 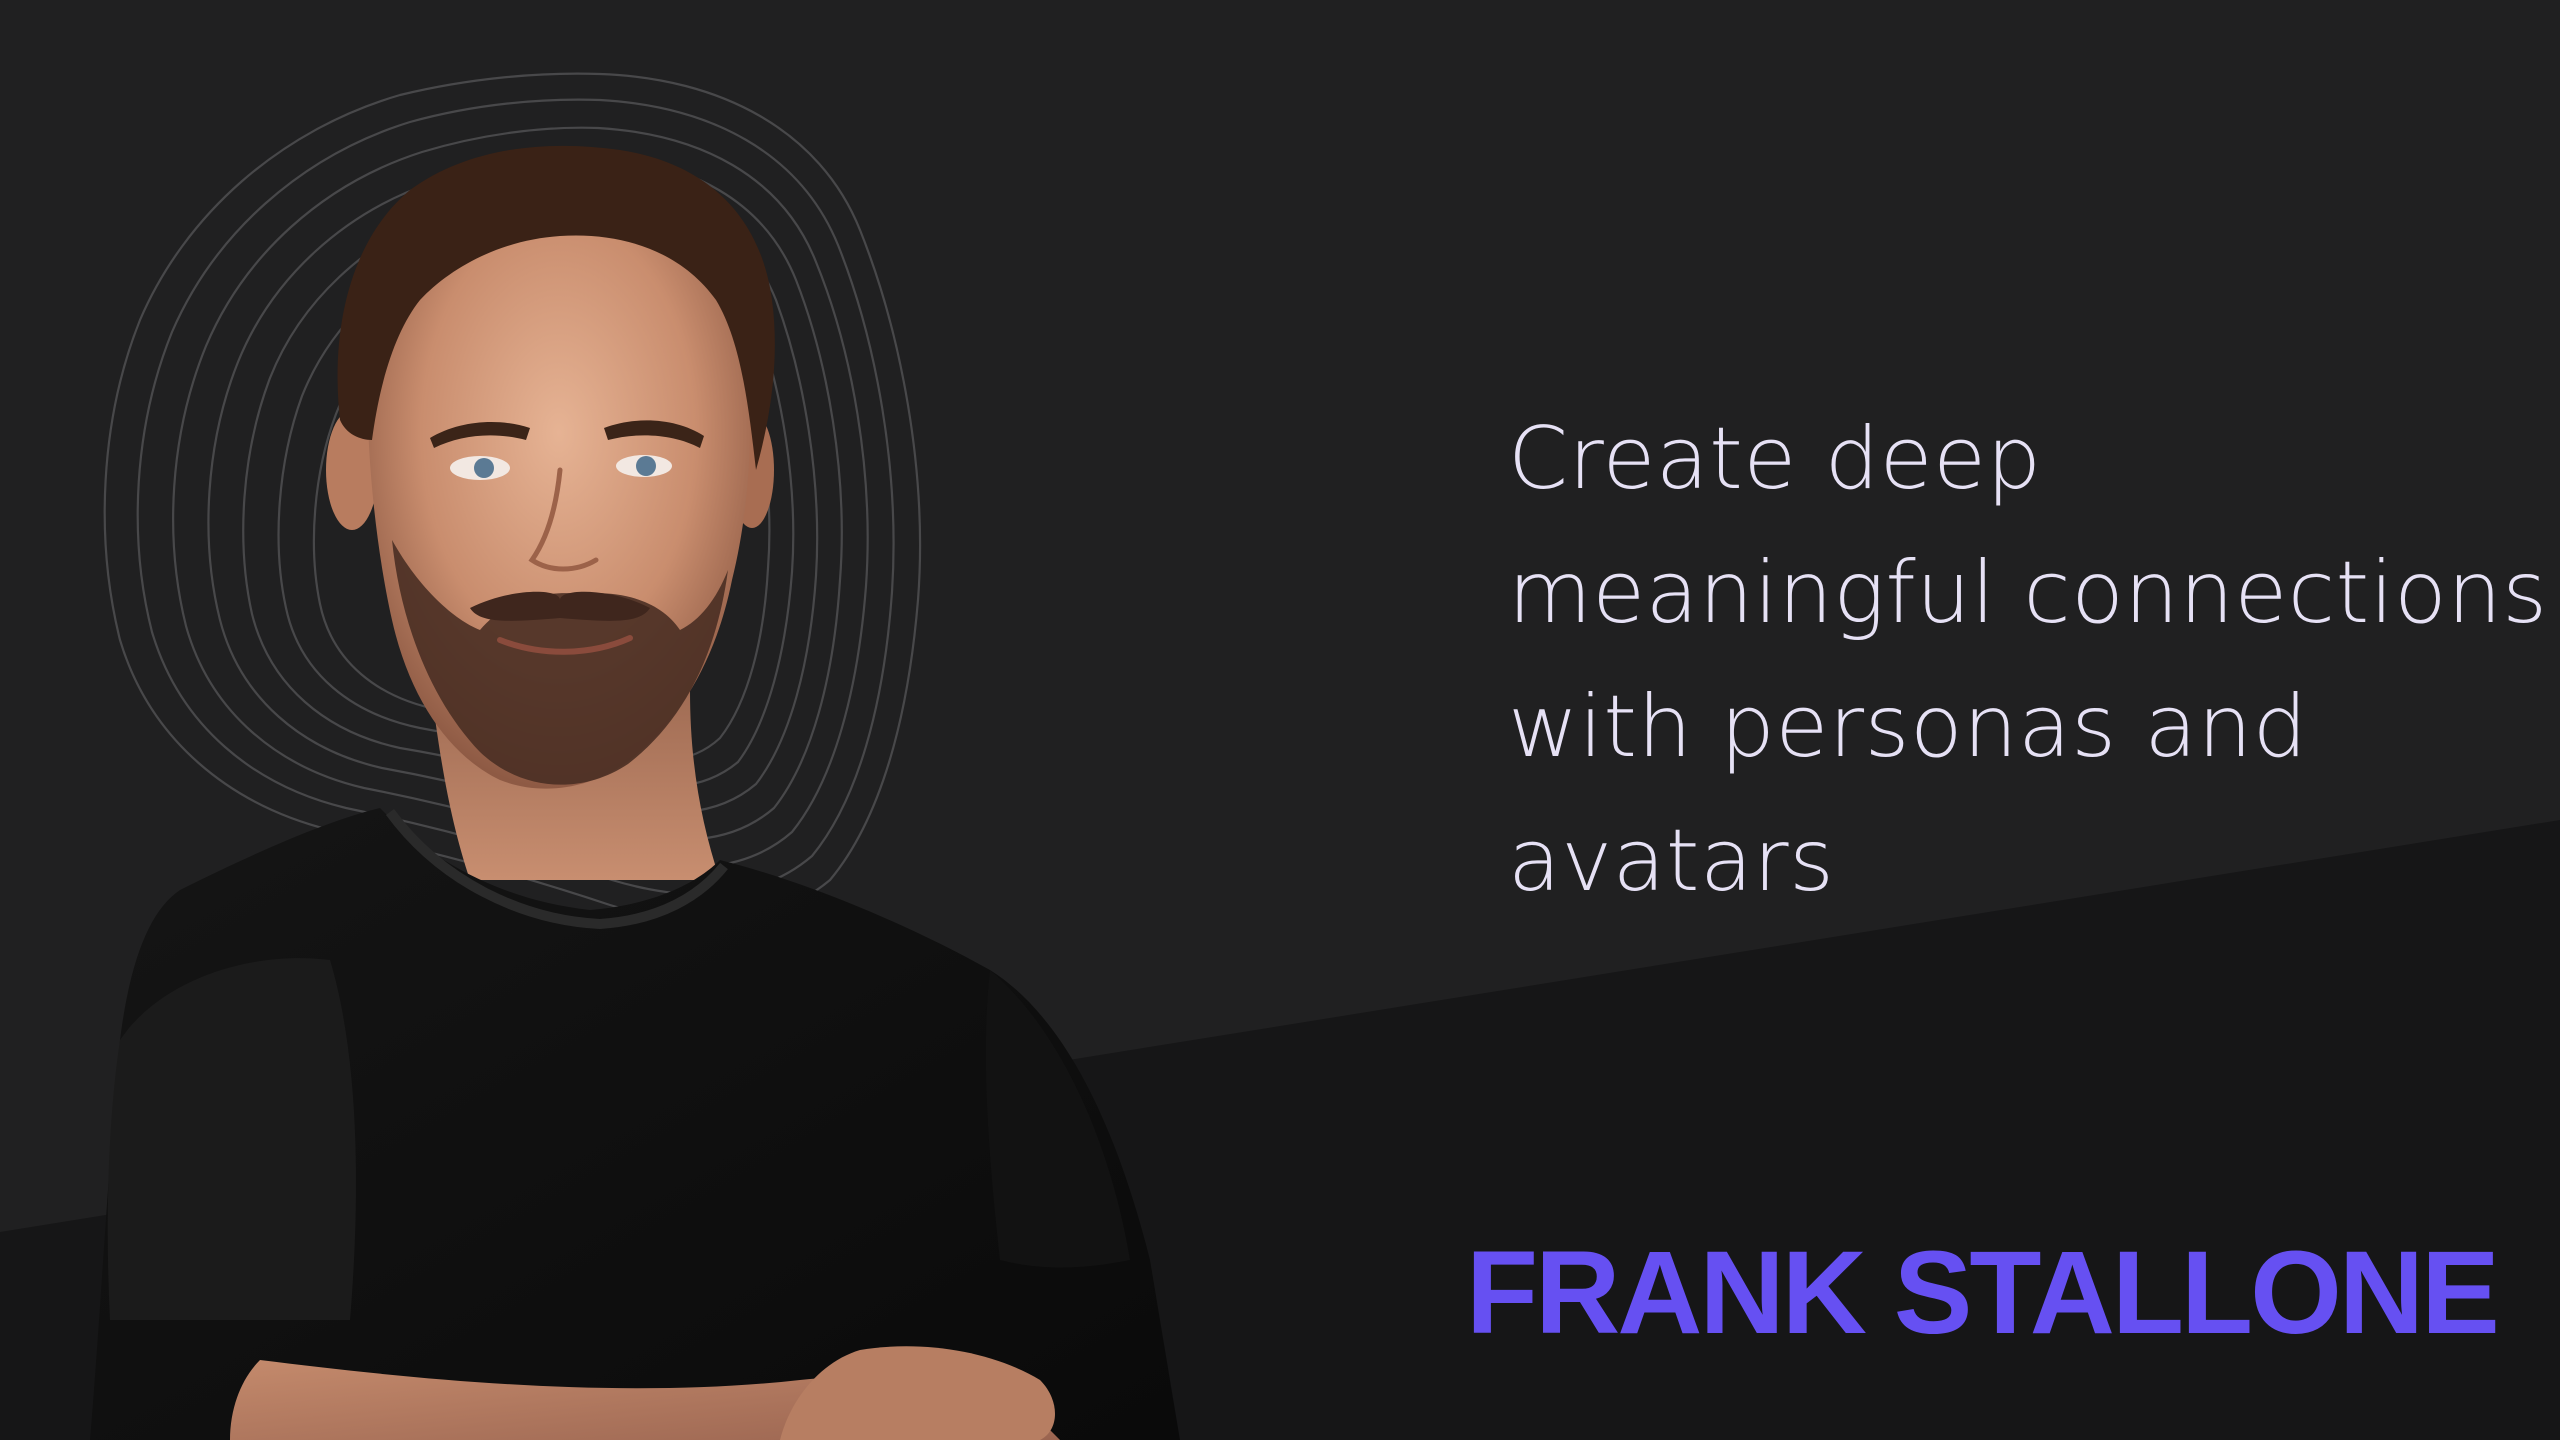 What do you see at coordinates (231, 1139) in the screenshot?
I see `portrait-sleeve` at bounding box center [231, 1139].